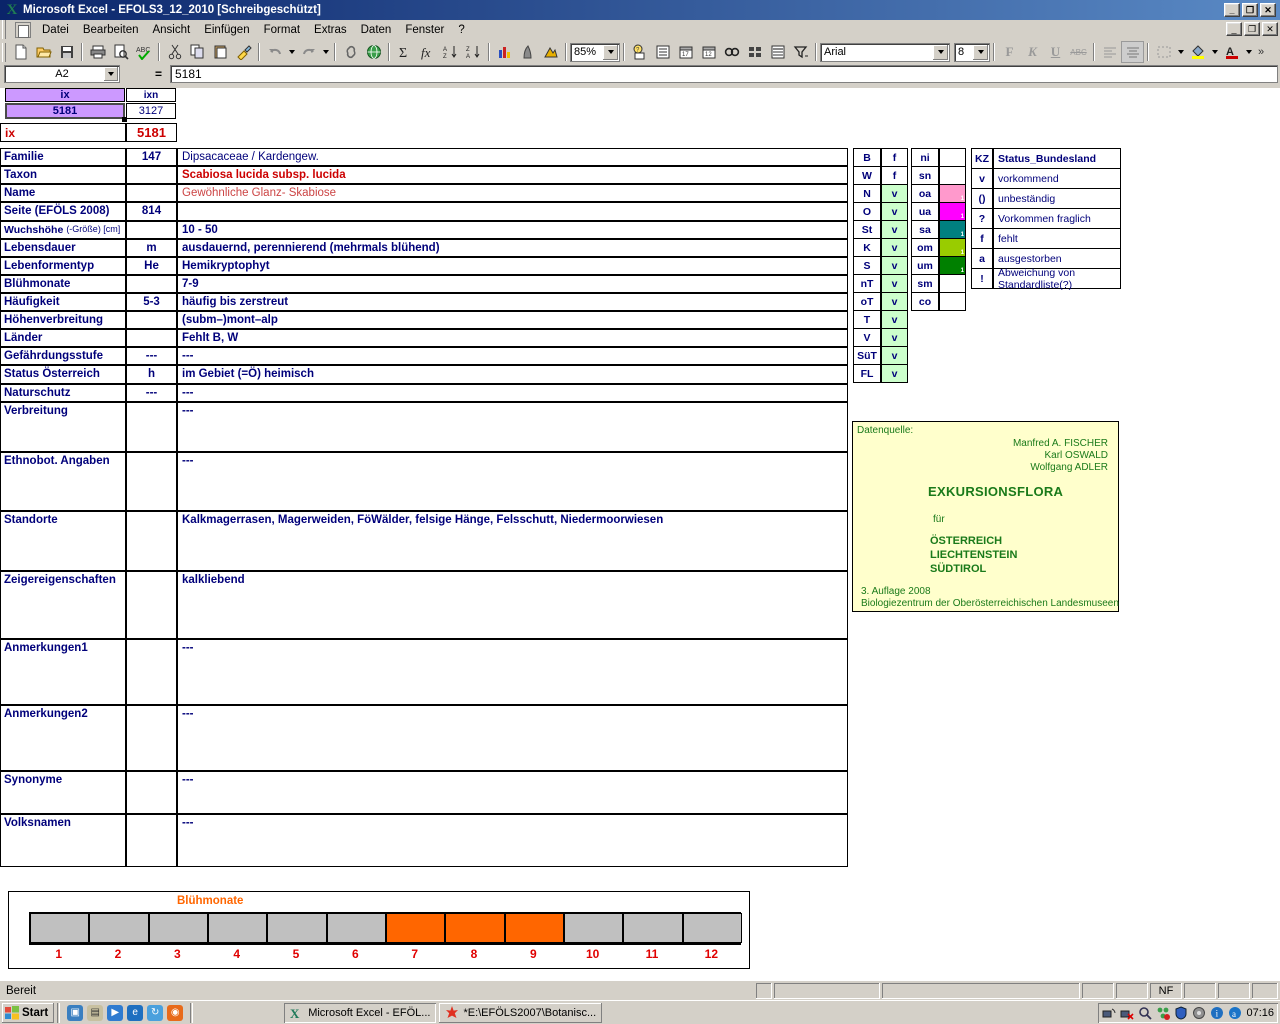 The height and width of the screenshot is (1024, 1280). What do you see at coordinates (124, 119) in the screenshot?
I see `fill-handle` at bounding box center [124, 119].